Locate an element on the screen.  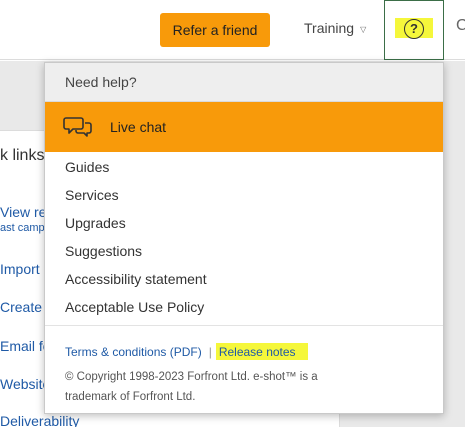
release-notes-label: Release notes is located at coordinates (257, 352).